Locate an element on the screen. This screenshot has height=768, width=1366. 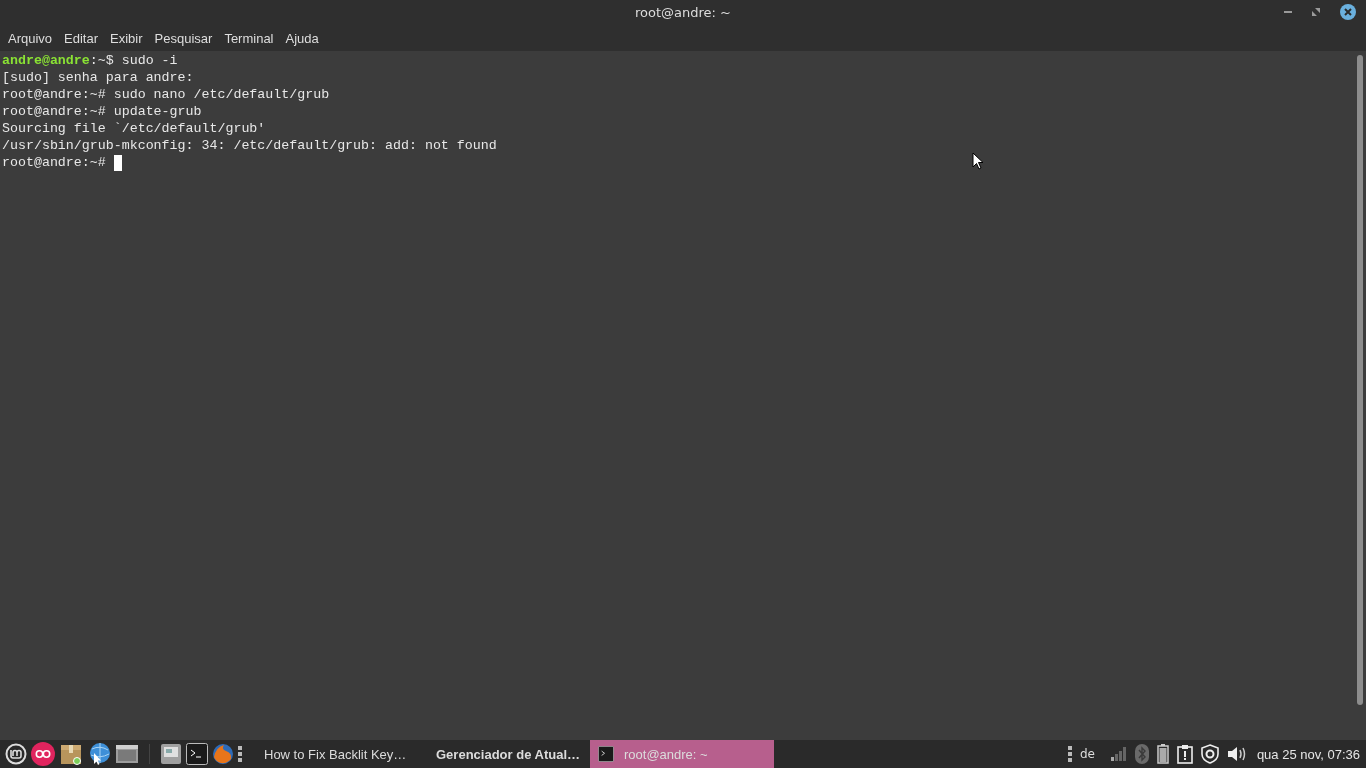
terminal-text: /usr/sbin/grub-mkconfig: 34: /etc/default/grub: add: not found is located at coordinates (249, 145).